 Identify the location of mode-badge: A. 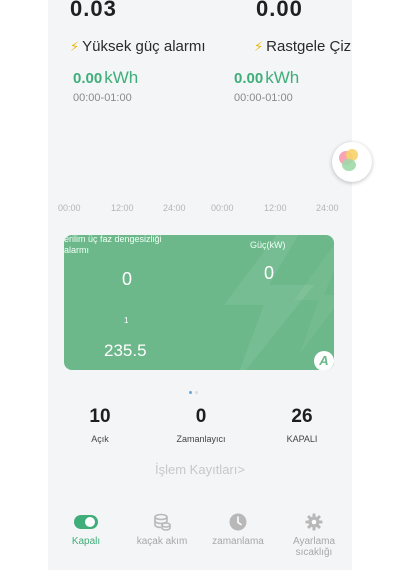
(324, 360).